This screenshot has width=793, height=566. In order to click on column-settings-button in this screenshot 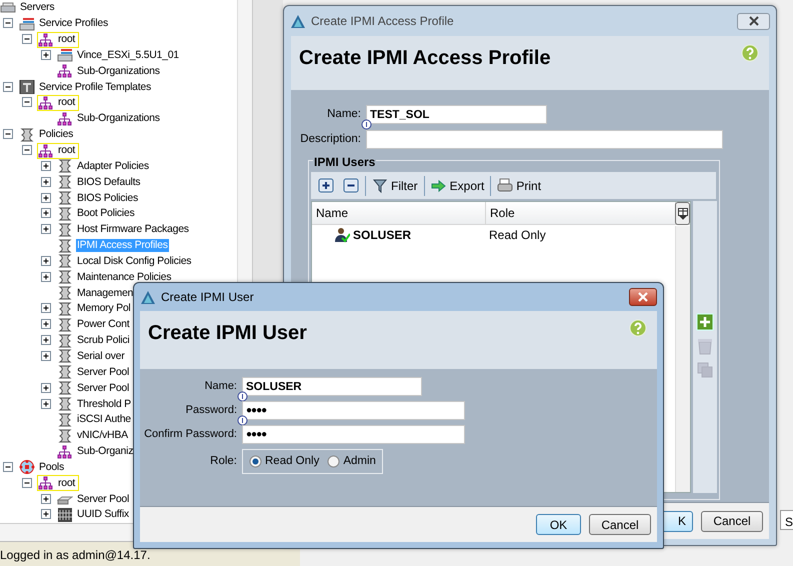, I will do `click(682, 213)`.